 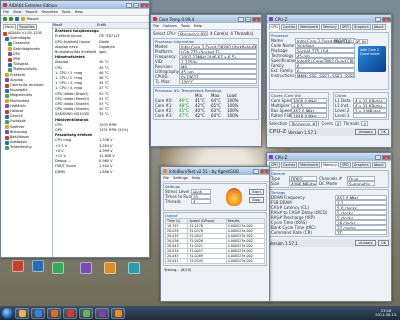 I want to click on cpu-select: Processor #0, so click(x=193, y=33).